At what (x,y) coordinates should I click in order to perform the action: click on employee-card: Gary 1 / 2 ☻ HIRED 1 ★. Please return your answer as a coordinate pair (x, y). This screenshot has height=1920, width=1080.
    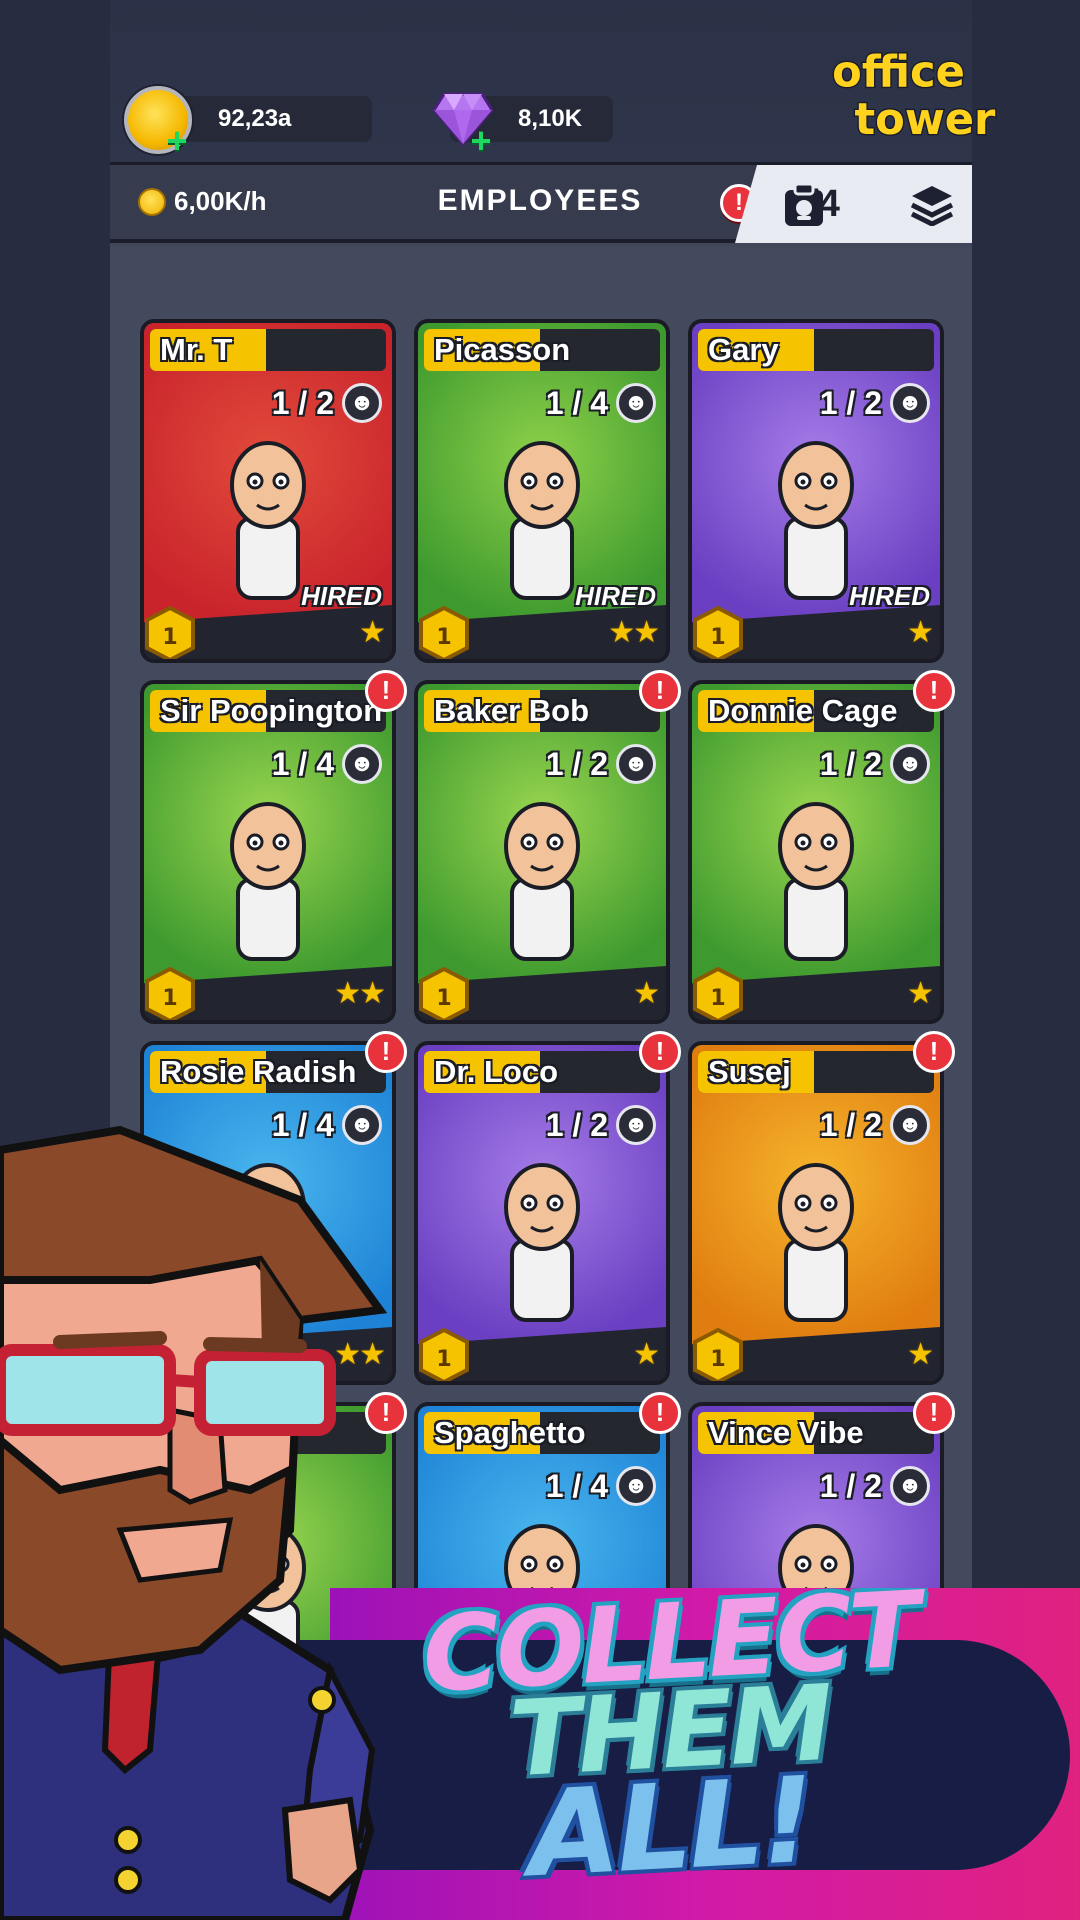
    Looking at the image, I should click on (816, 491).